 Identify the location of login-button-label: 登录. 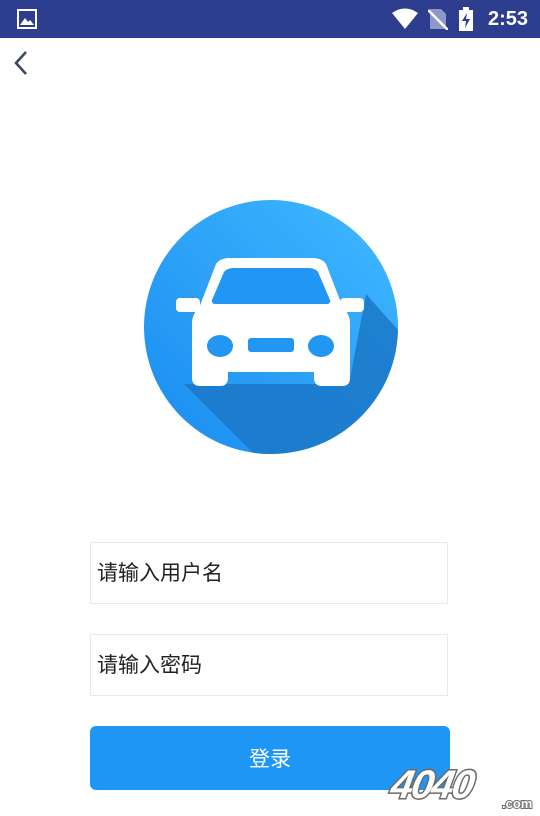
(270, 759).